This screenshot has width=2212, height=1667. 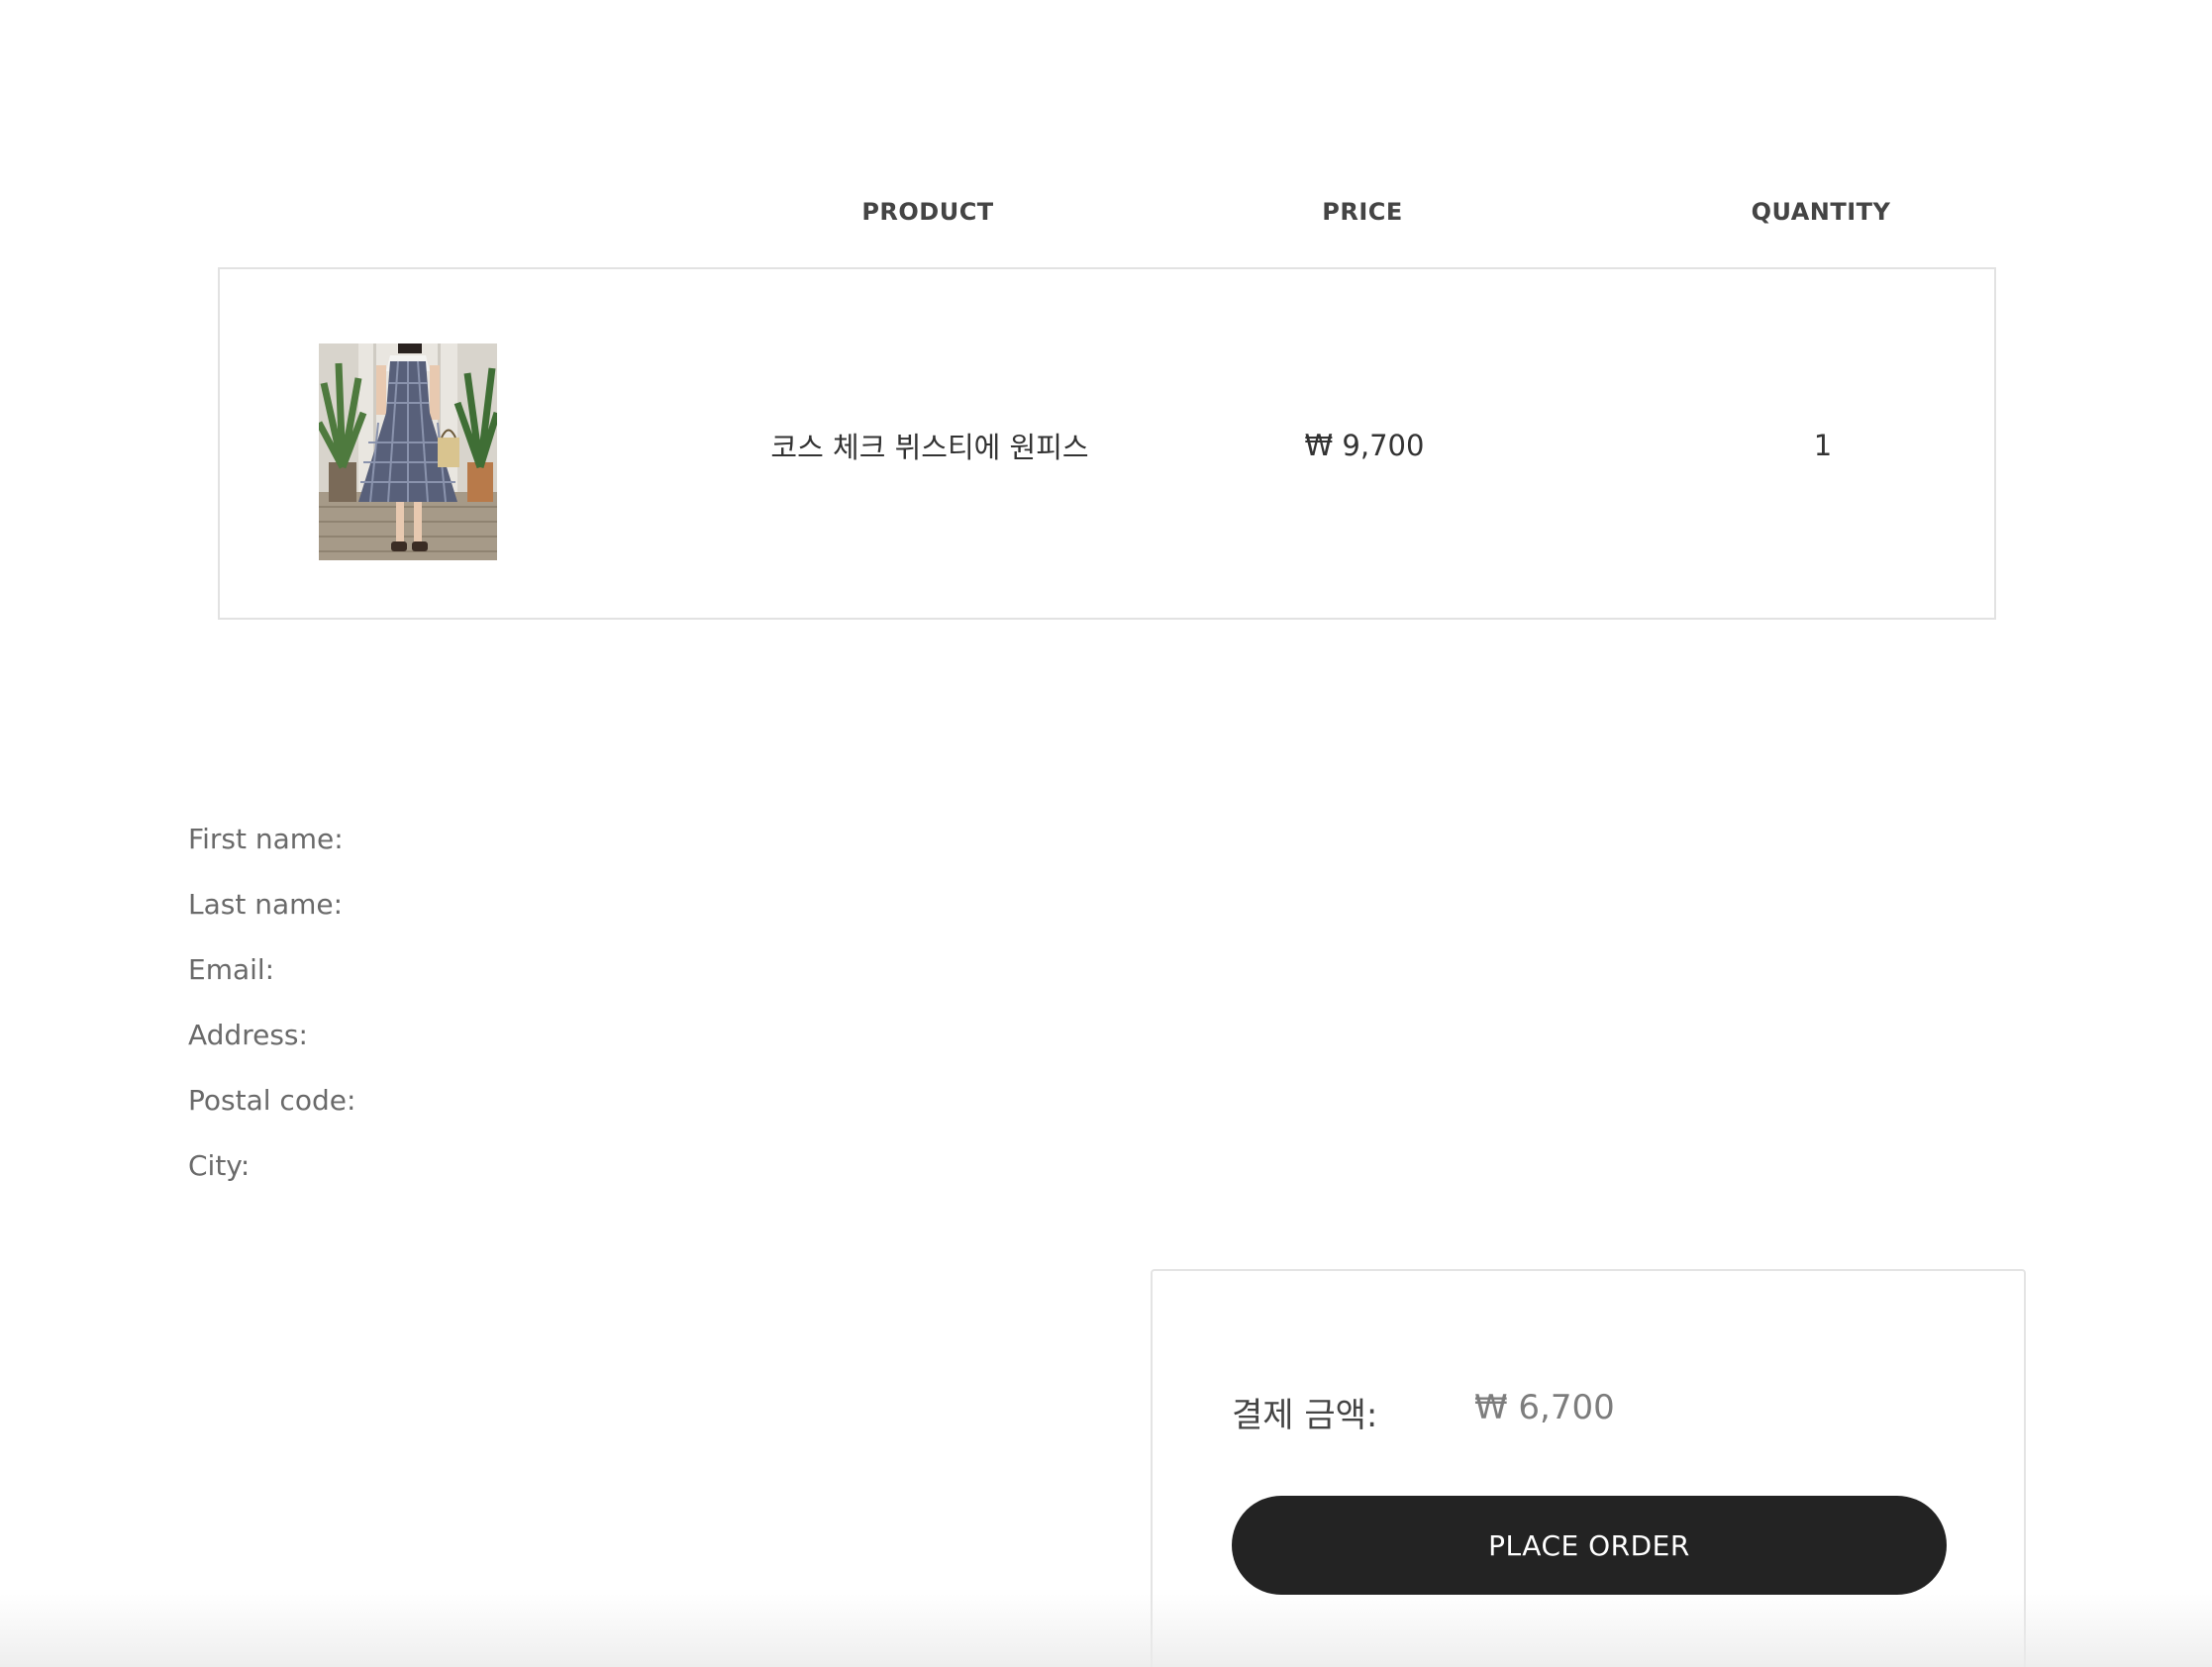 I want to click on email-label: Email:, so click(x=231, y=969).